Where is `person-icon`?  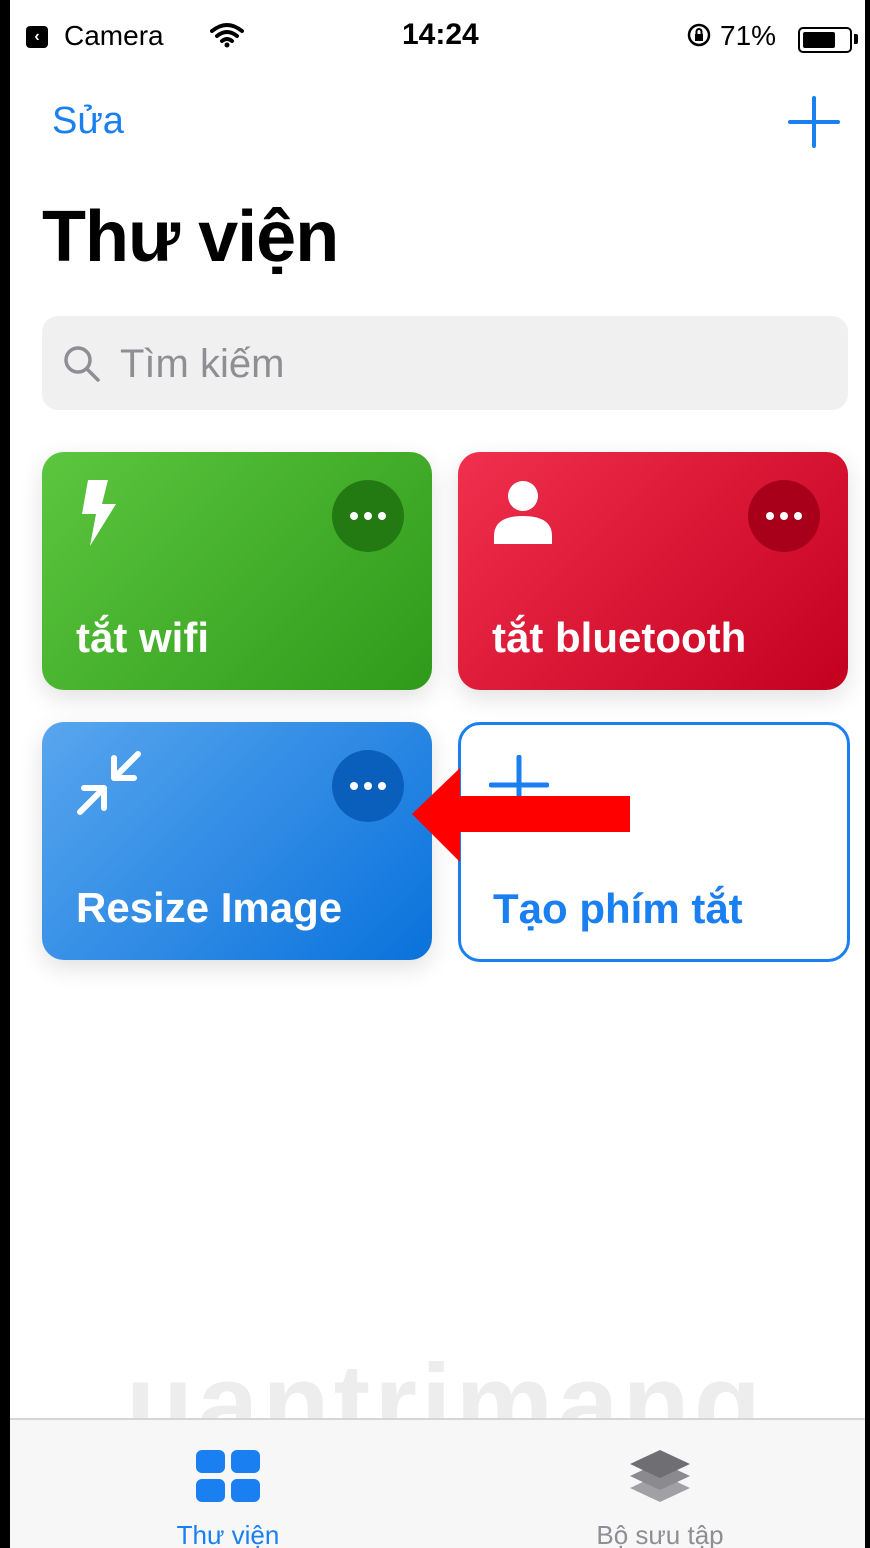
person-icon is located at coordinates (523, 512).